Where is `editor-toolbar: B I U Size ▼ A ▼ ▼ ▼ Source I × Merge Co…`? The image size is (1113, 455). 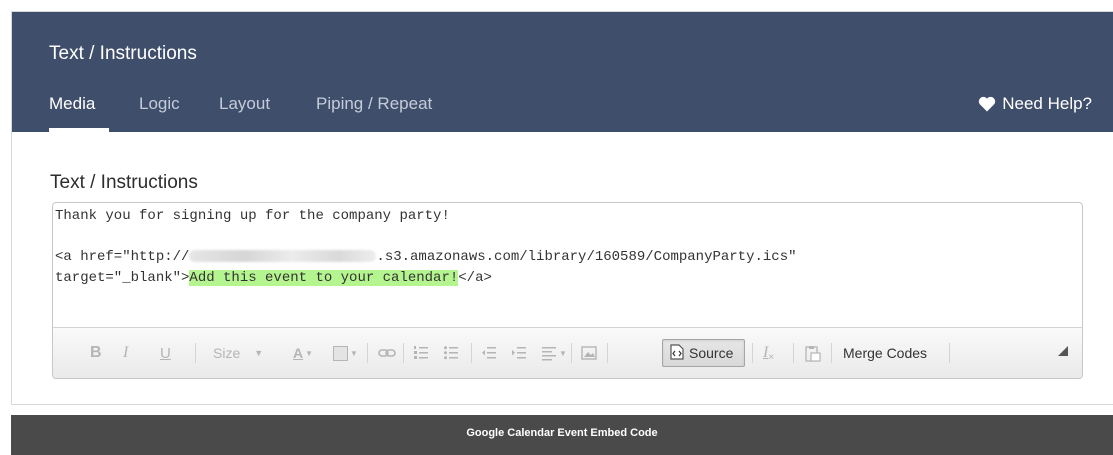 editor-toolbar: B I U Size ▼ A ▼ ▼ ▼ Source I × Merge Co… is located at coordinates (567, 352).